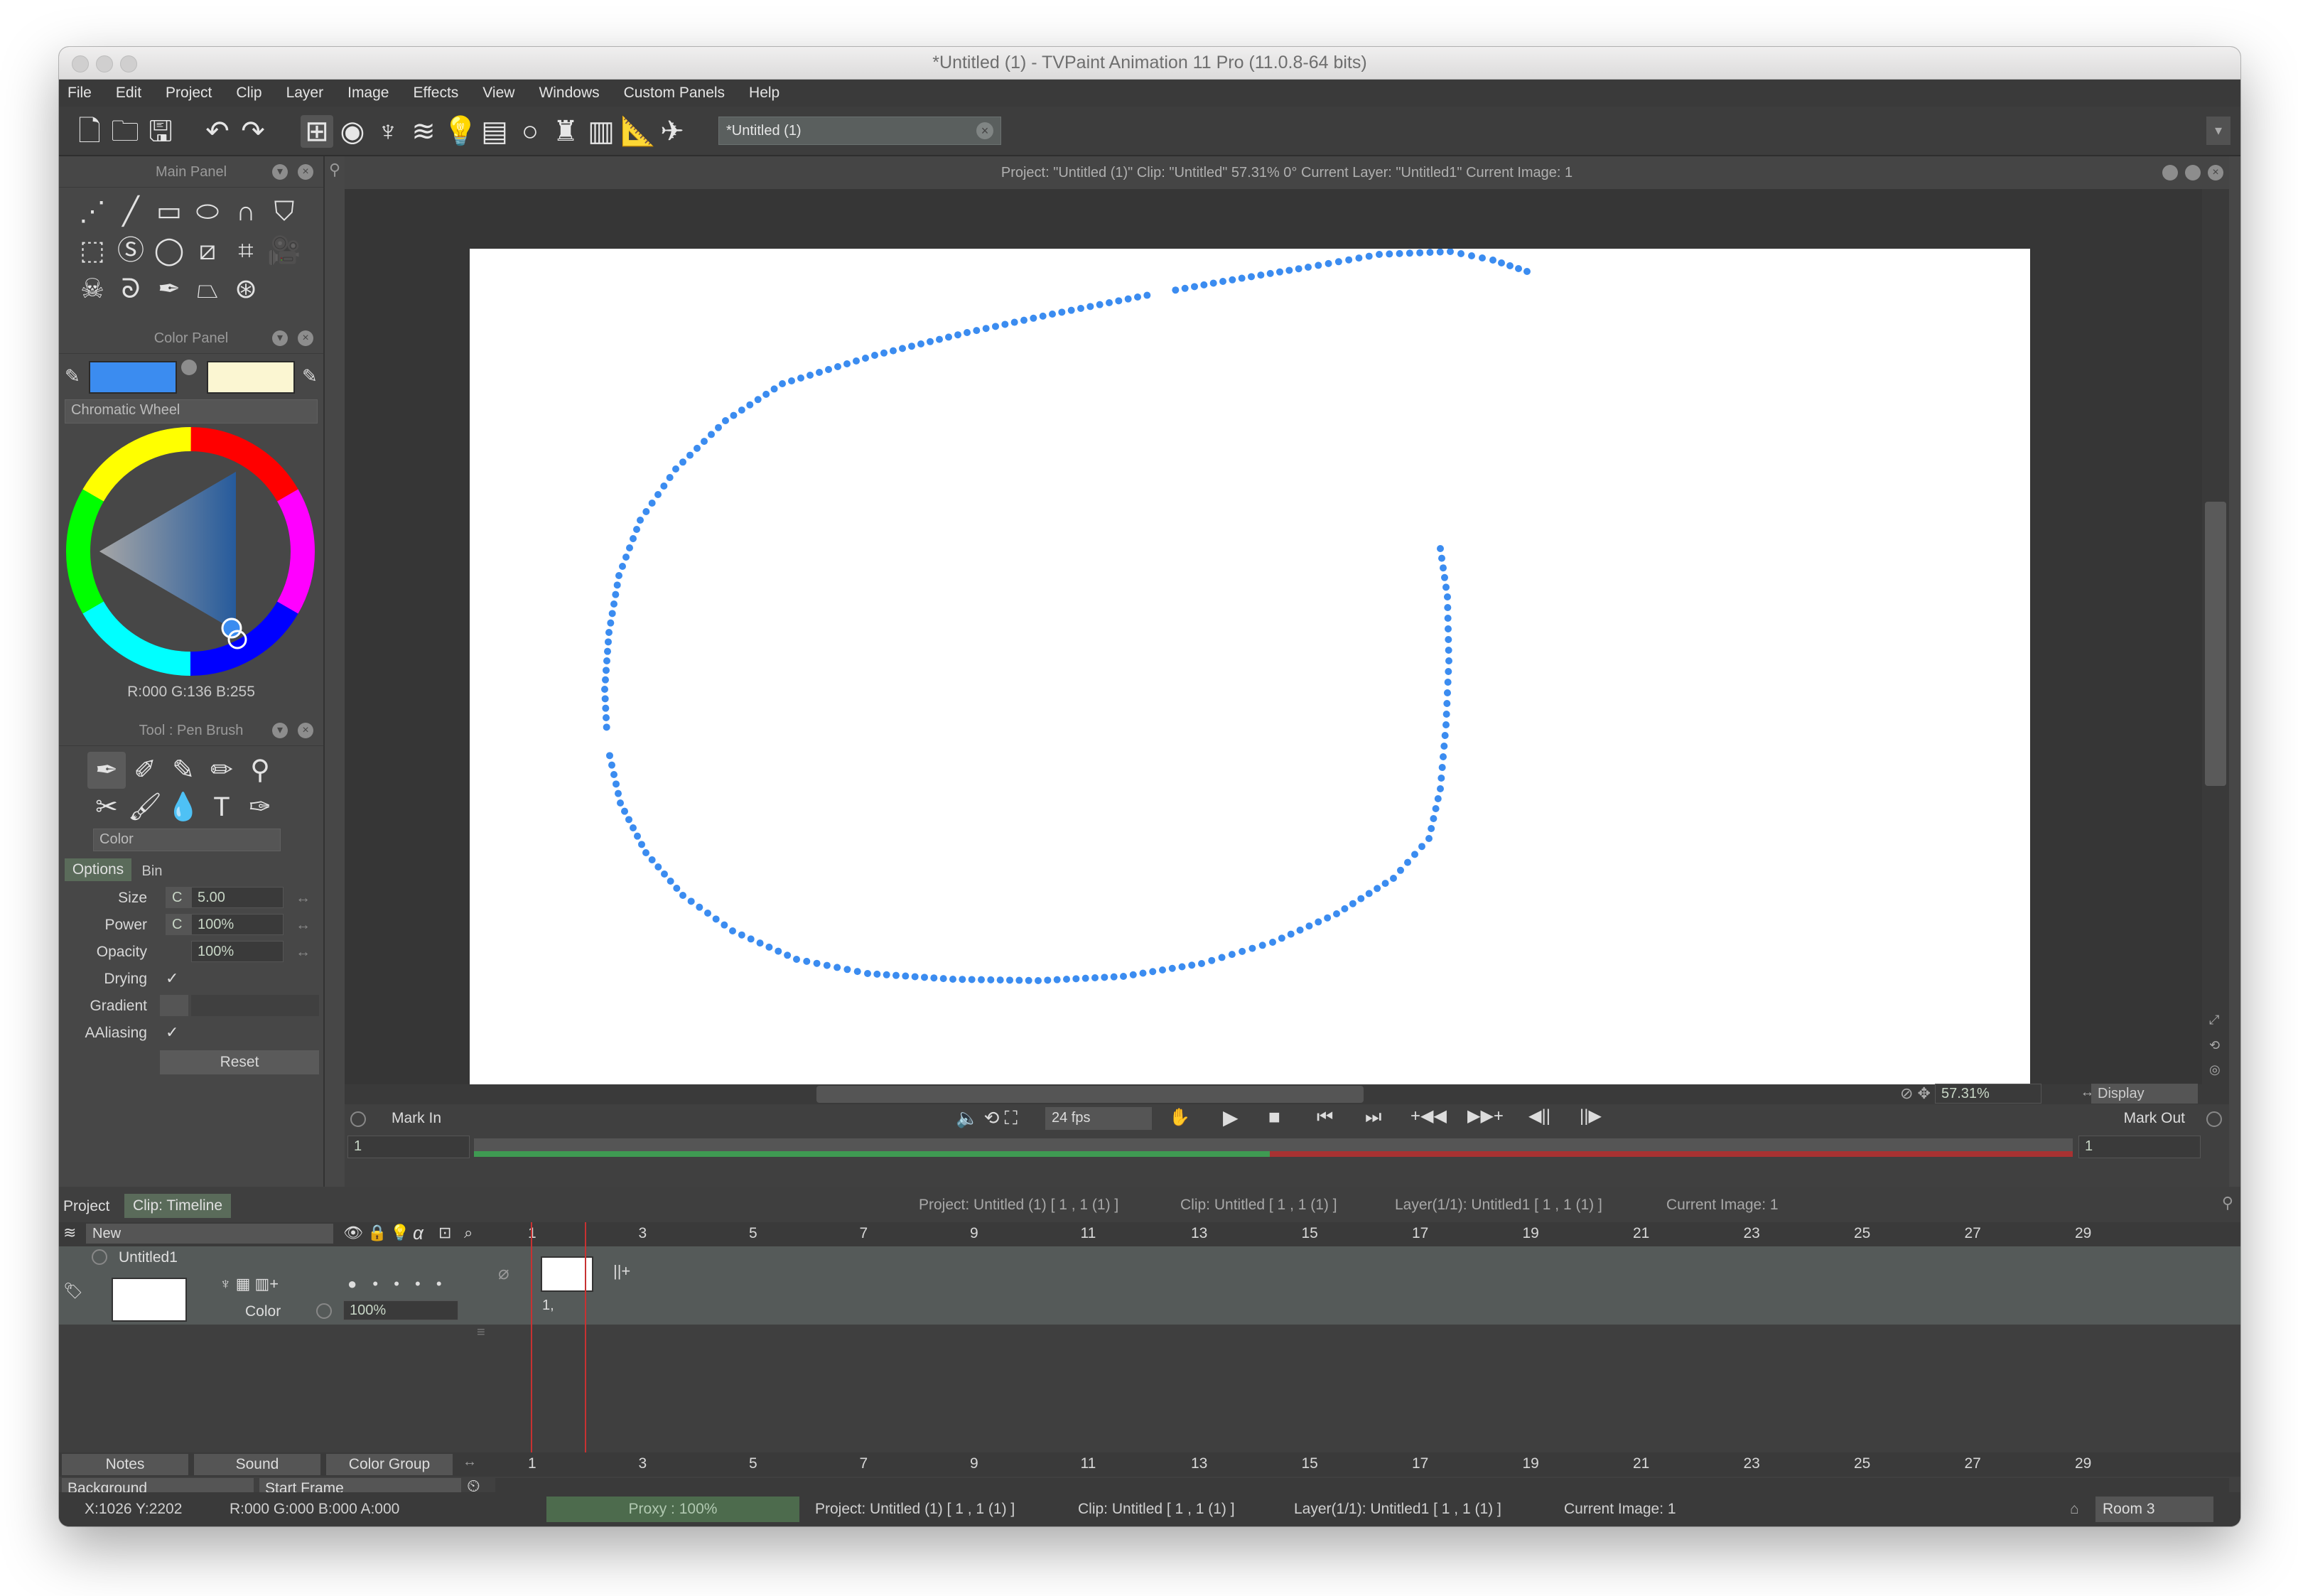  What do you see at coordinates (251, 377) in the screenshot?
I see `secondary-color-swatch` at bounding box center [251, 377].